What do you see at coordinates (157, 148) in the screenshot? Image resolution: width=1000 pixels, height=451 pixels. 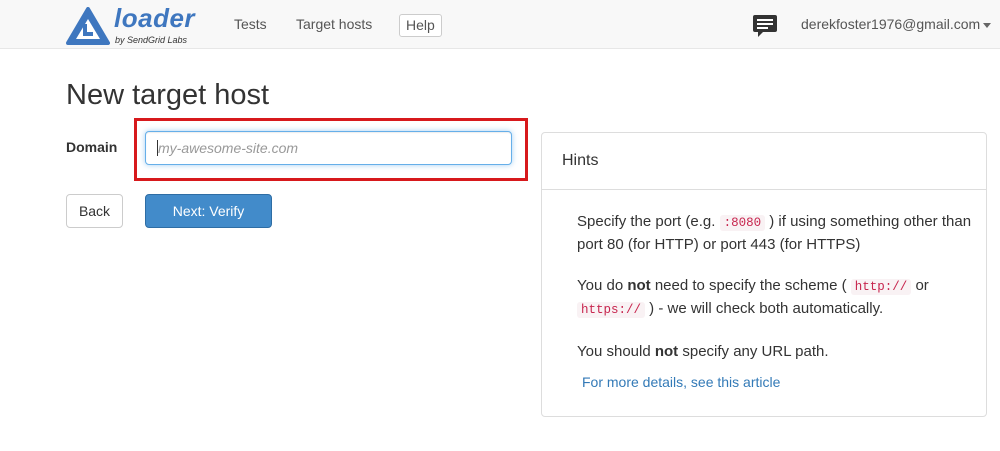 I see `text-cursor` at bounding box center [157, 148].